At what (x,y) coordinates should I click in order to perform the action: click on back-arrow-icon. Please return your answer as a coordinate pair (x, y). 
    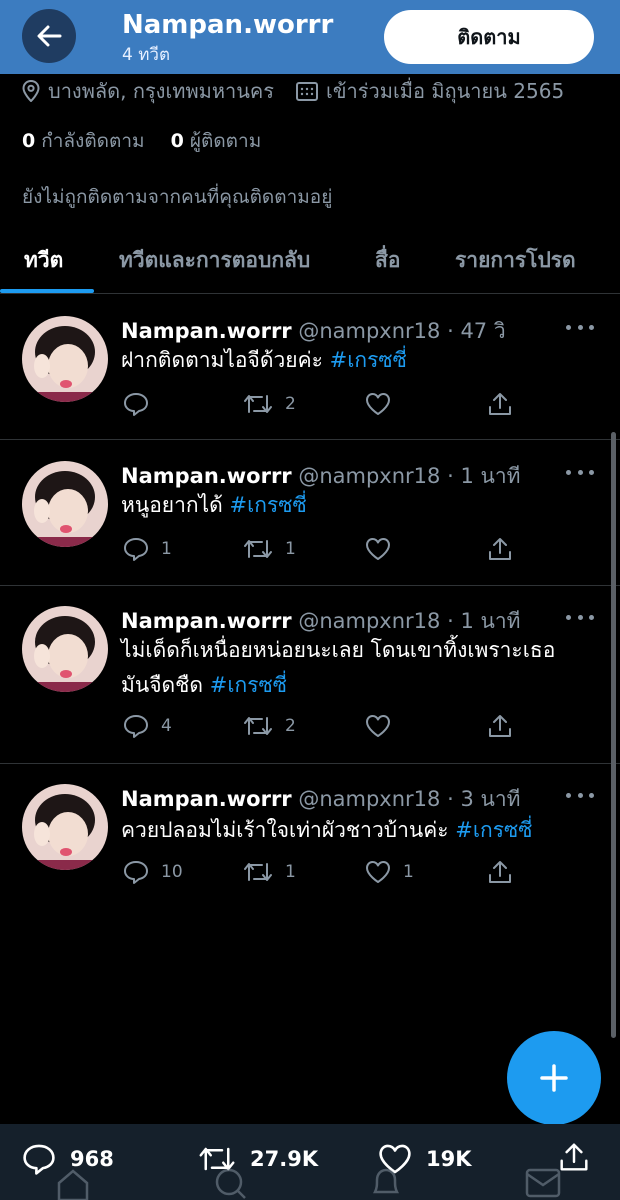
    Looking at the image, I should click on (49, 36).